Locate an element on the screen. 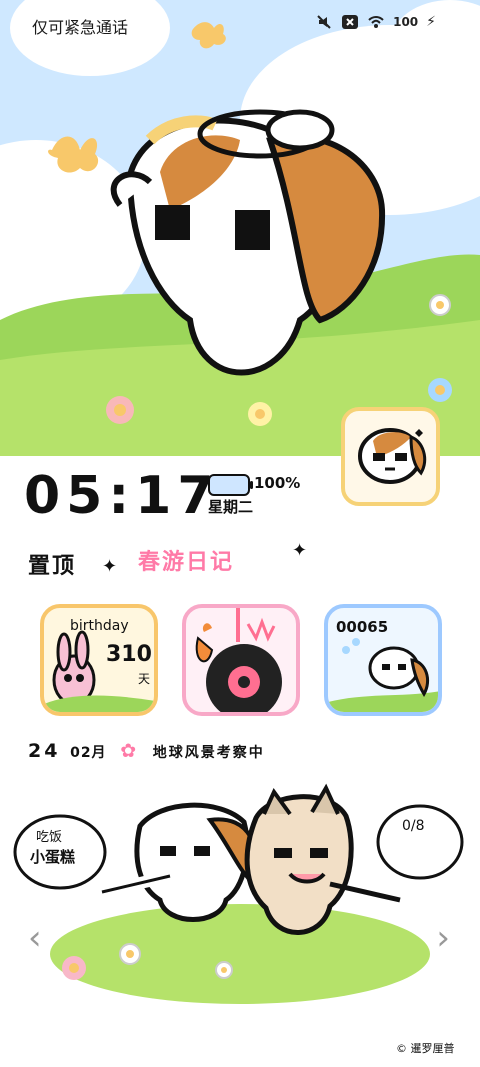 This screenshot has width=480, height=1067. birthday-days: 310 is located at coordinates (129, 654).